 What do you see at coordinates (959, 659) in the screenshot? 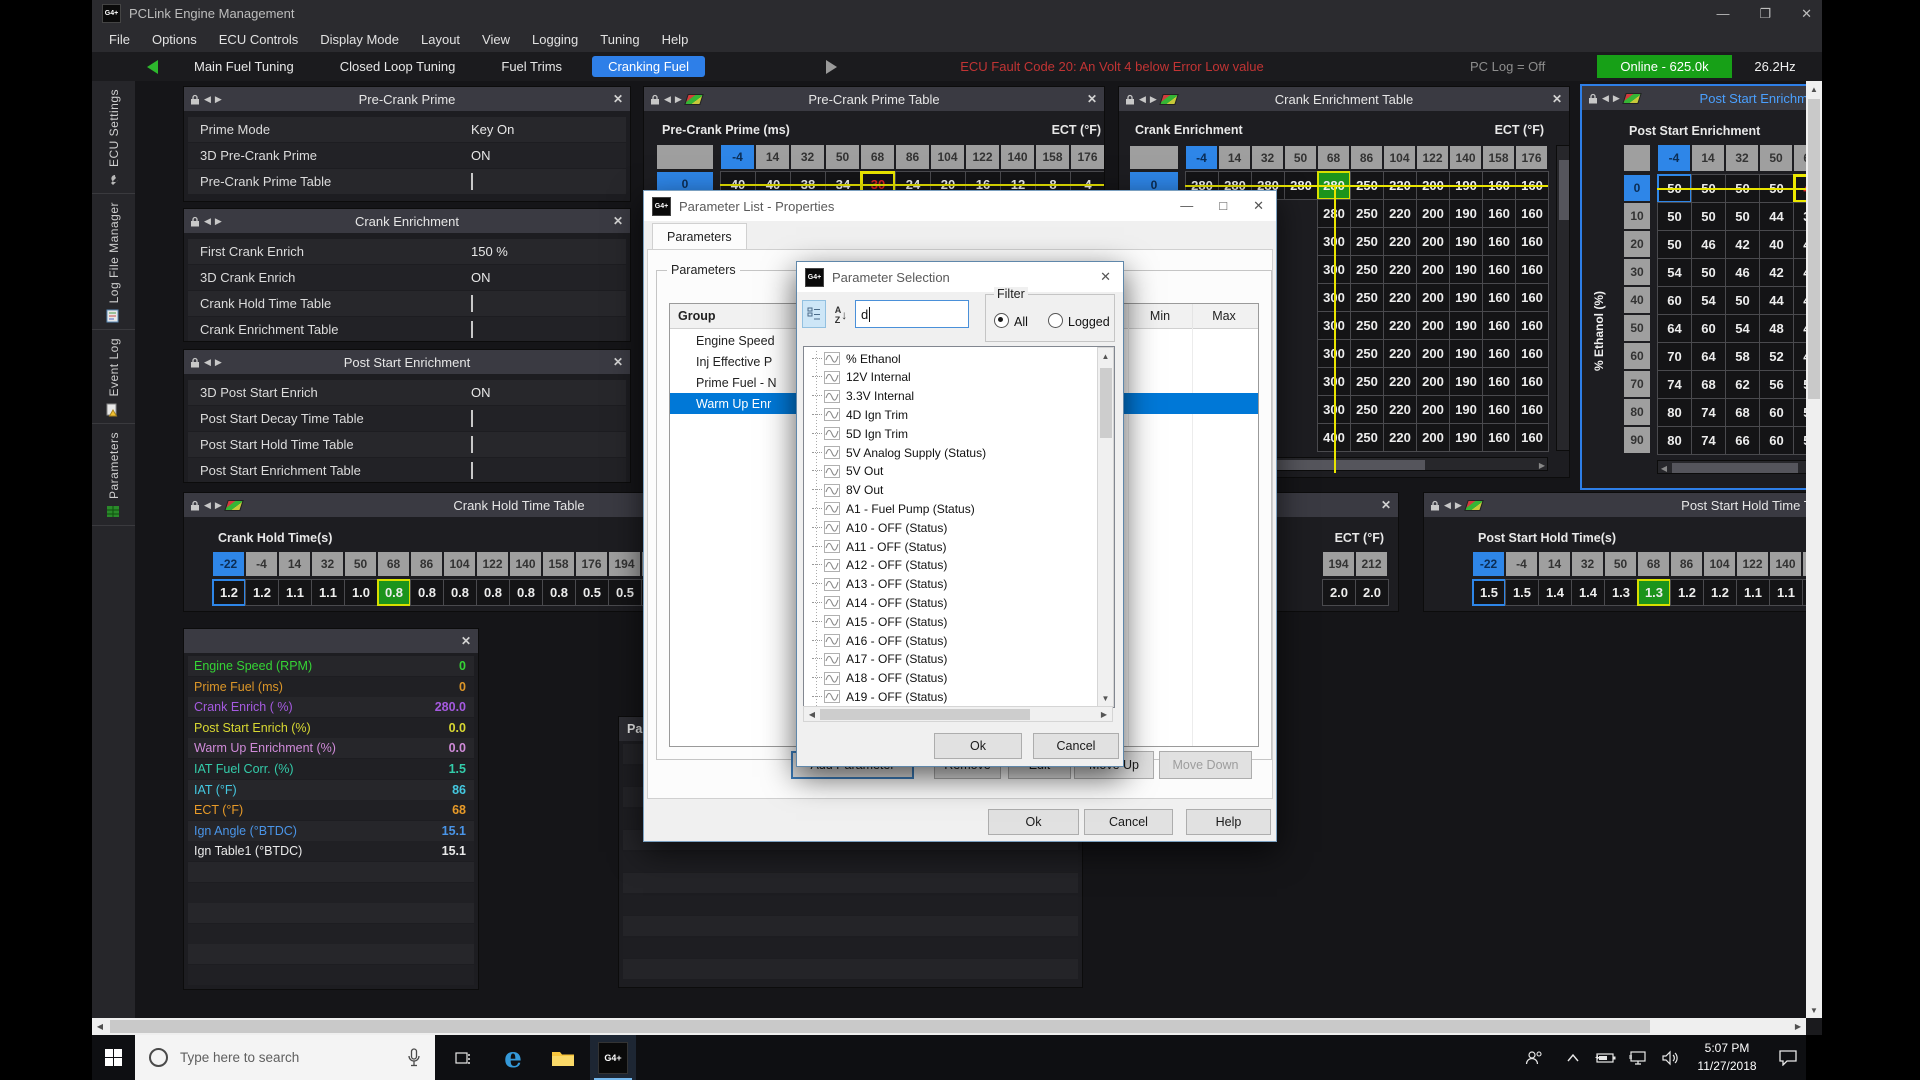
I see `parameter-item: A17 - OFF (Status)` at bounding box center [959, 659].